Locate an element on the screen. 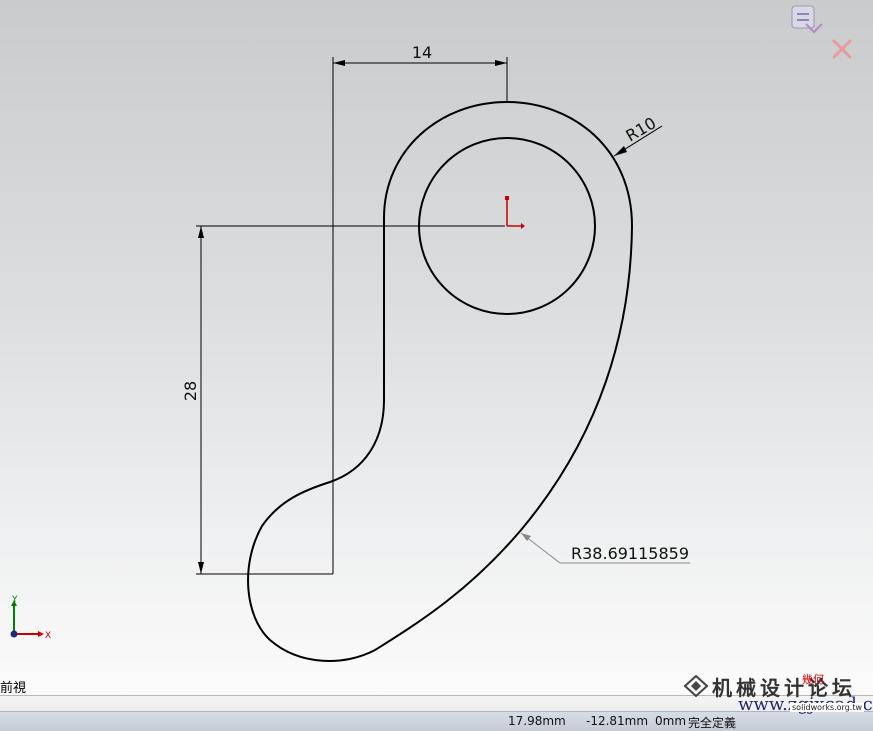 The width and height of the screenshot is (873, 731). status-x-coordinate: 17.98mm is located at coordinates (537, 721).